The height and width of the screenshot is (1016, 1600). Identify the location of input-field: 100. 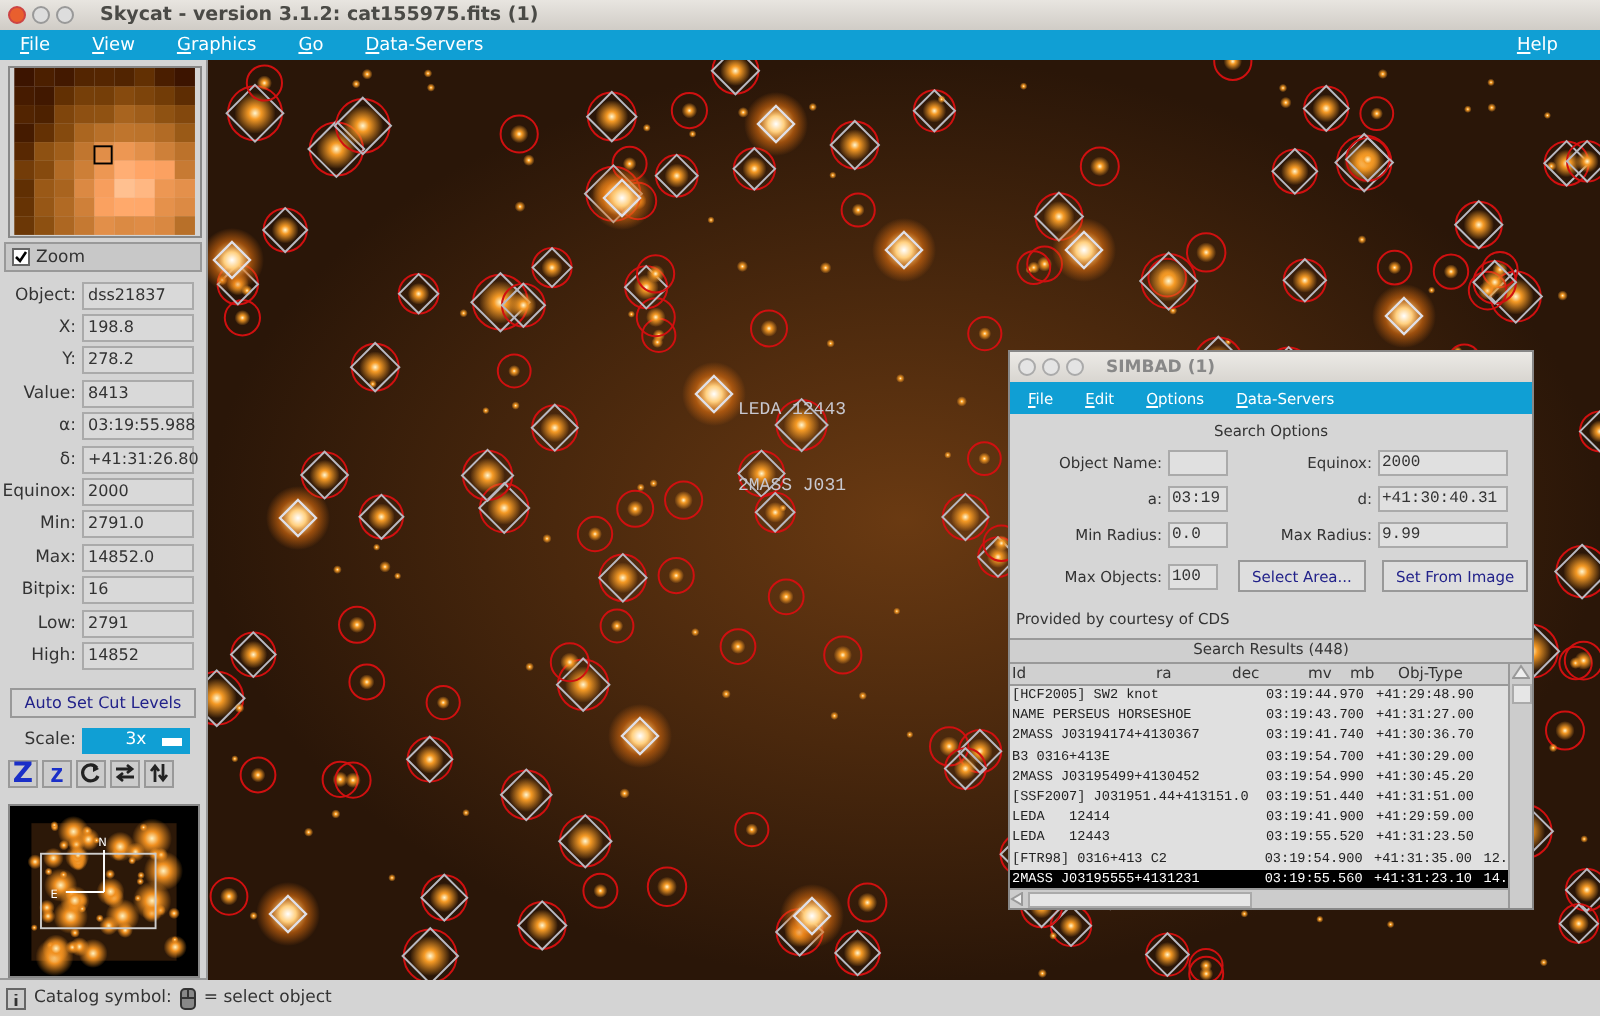
(1193, 576).